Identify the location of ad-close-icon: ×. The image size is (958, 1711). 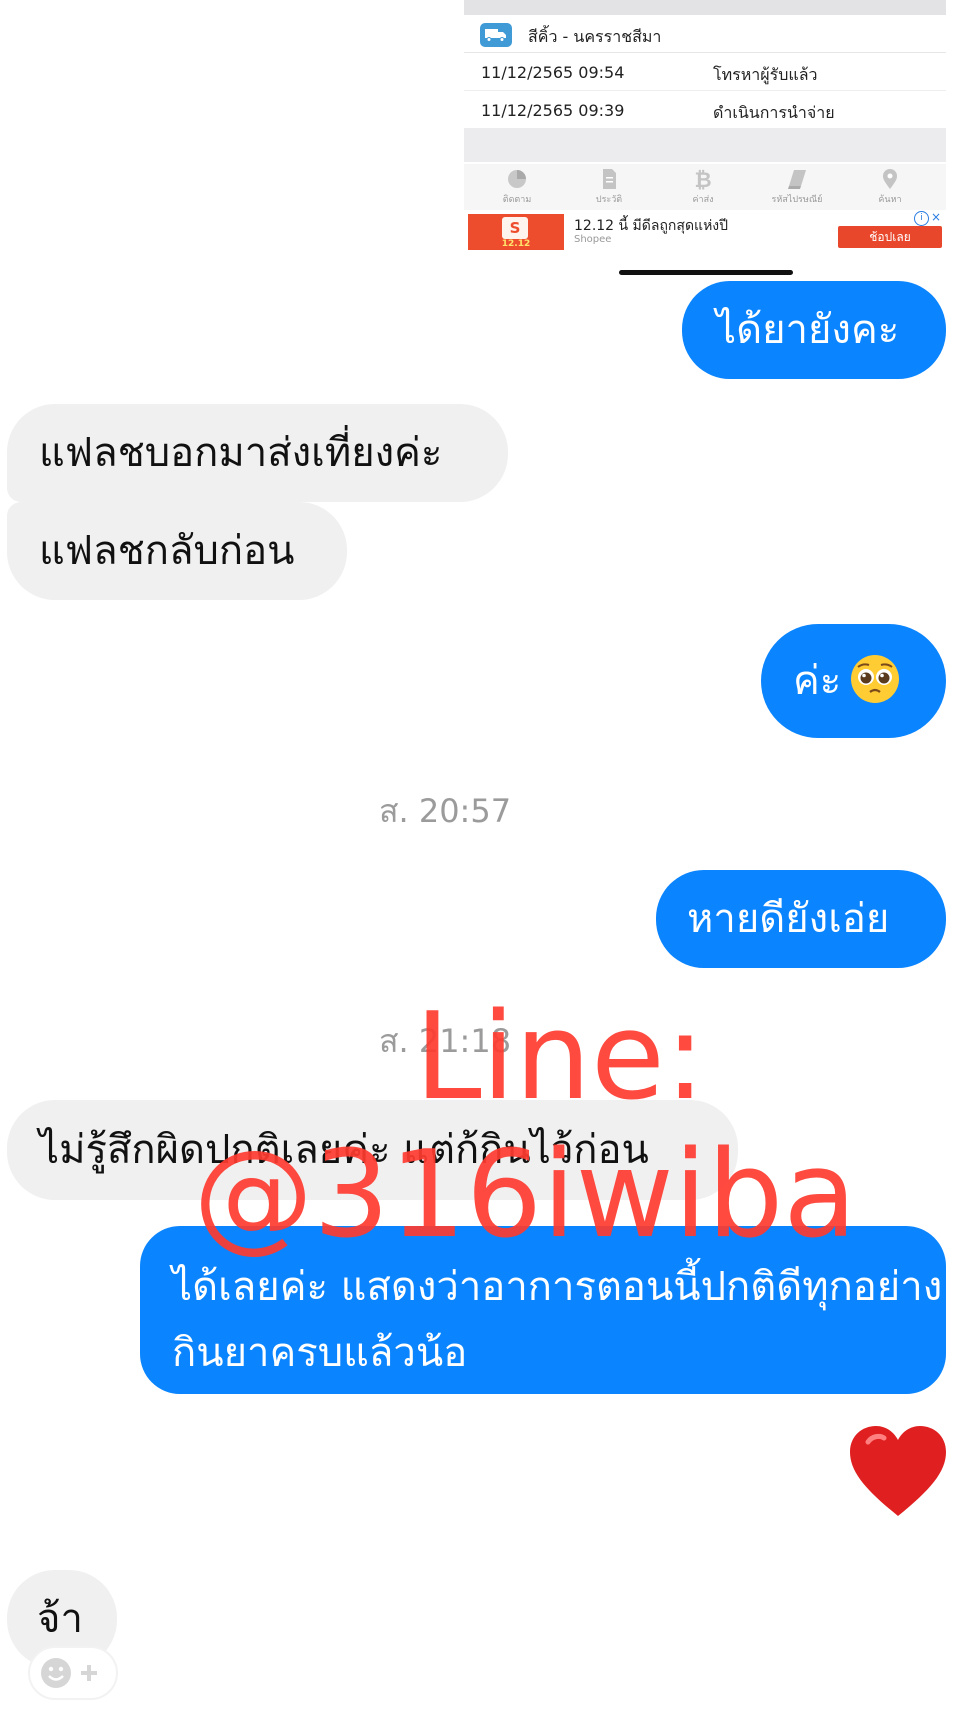
(936, 217).